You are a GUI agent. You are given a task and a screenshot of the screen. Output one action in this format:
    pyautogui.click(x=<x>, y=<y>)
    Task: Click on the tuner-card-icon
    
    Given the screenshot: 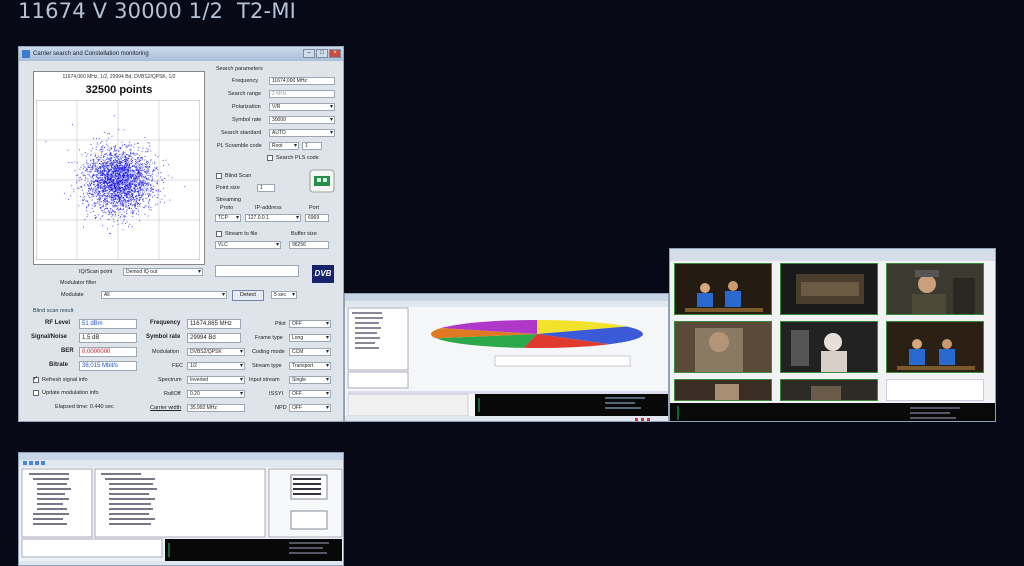 What is the action you would take?
    pyautogui.click(x=322, y=181)
    